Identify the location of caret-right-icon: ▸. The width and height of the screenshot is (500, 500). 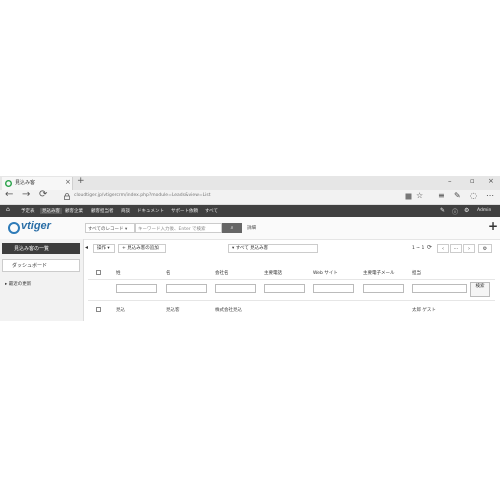
(6, 284).